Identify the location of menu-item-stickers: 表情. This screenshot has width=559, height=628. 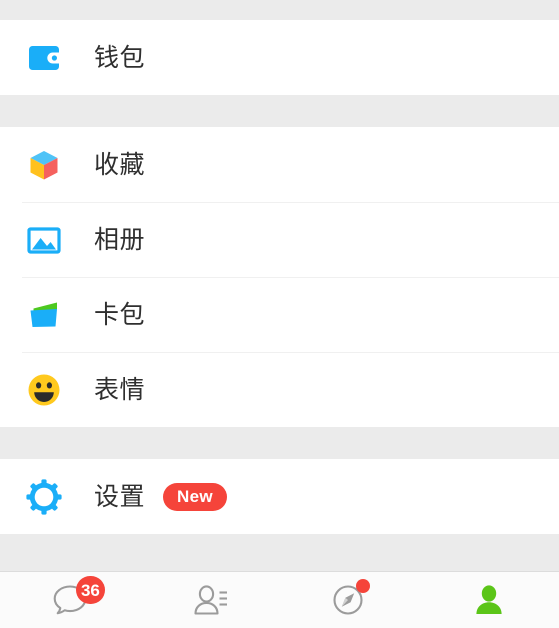
(279, 389).